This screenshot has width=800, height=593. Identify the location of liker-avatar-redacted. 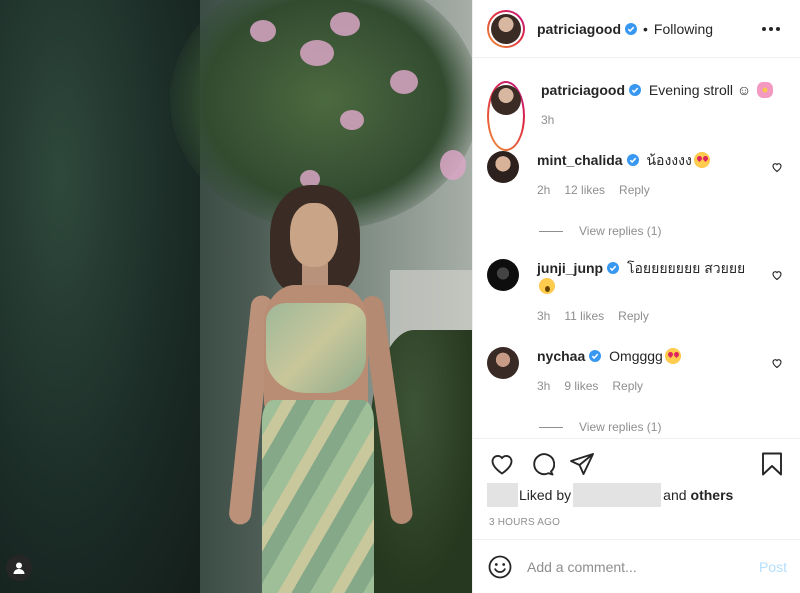
(502, 495).